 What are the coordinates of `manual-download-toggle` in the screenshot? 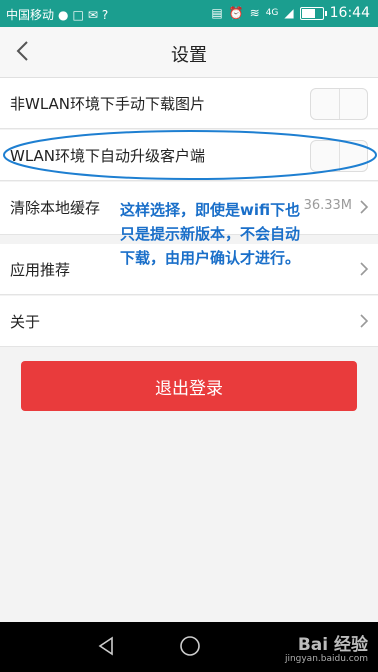 It's located at (339, 104).